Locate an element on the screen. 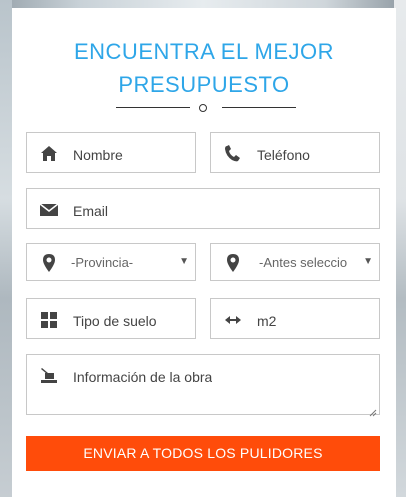 The height and width of the screenshot is (497, 406). title-divider-circle is located at coordinates (203, 108).